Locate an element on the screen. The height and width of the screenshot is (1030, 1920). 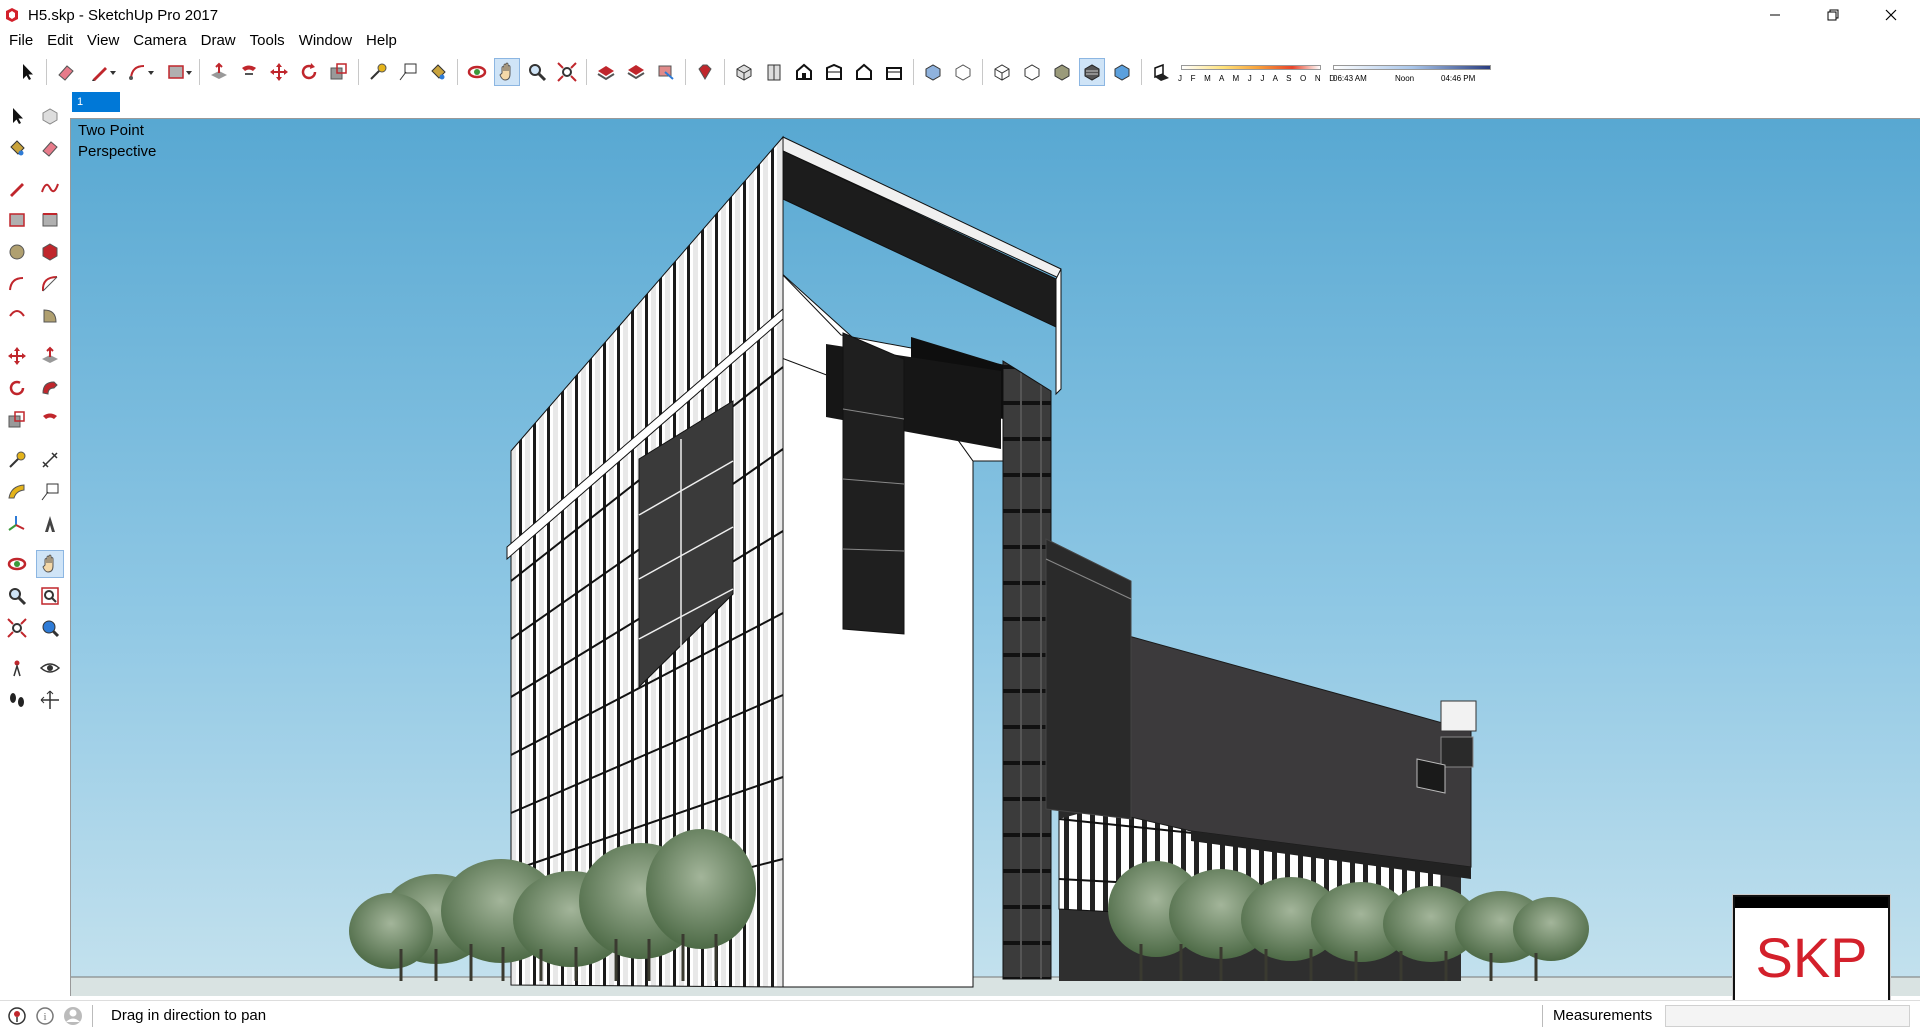
follow-me-tool-left is located at coordinates (50, 388).